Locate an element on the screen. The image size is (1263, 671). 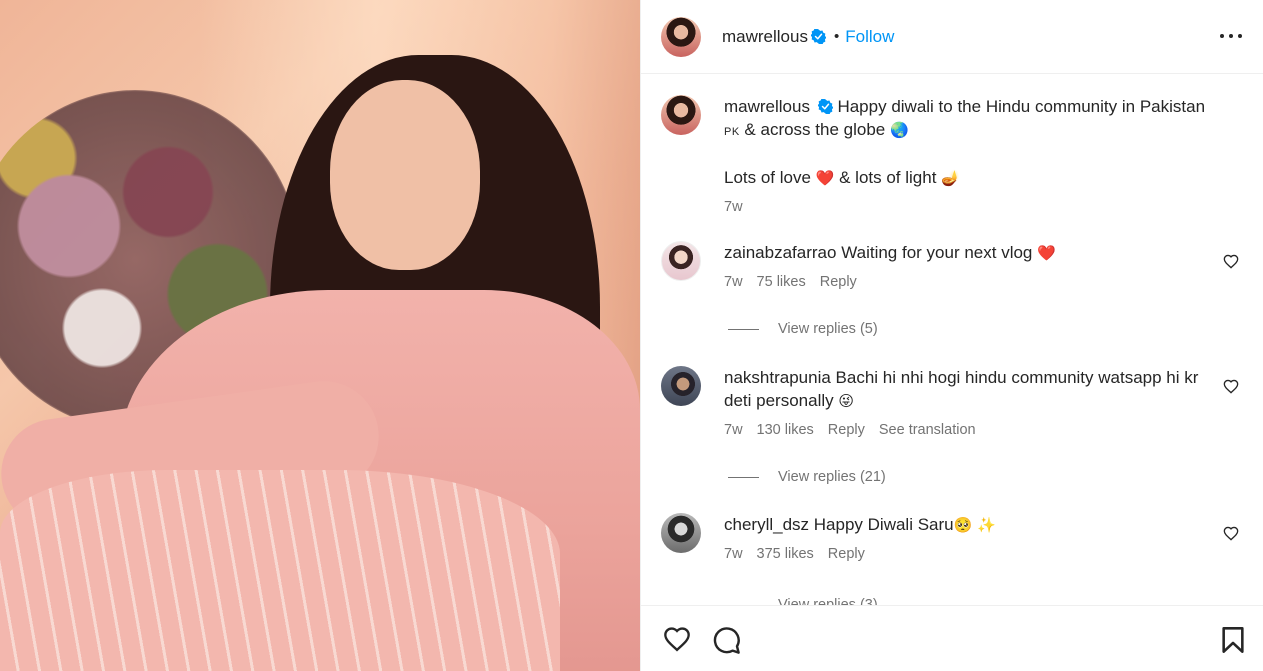
comment-text: Happy Diwali Saru is located at coordinates (883, 524).